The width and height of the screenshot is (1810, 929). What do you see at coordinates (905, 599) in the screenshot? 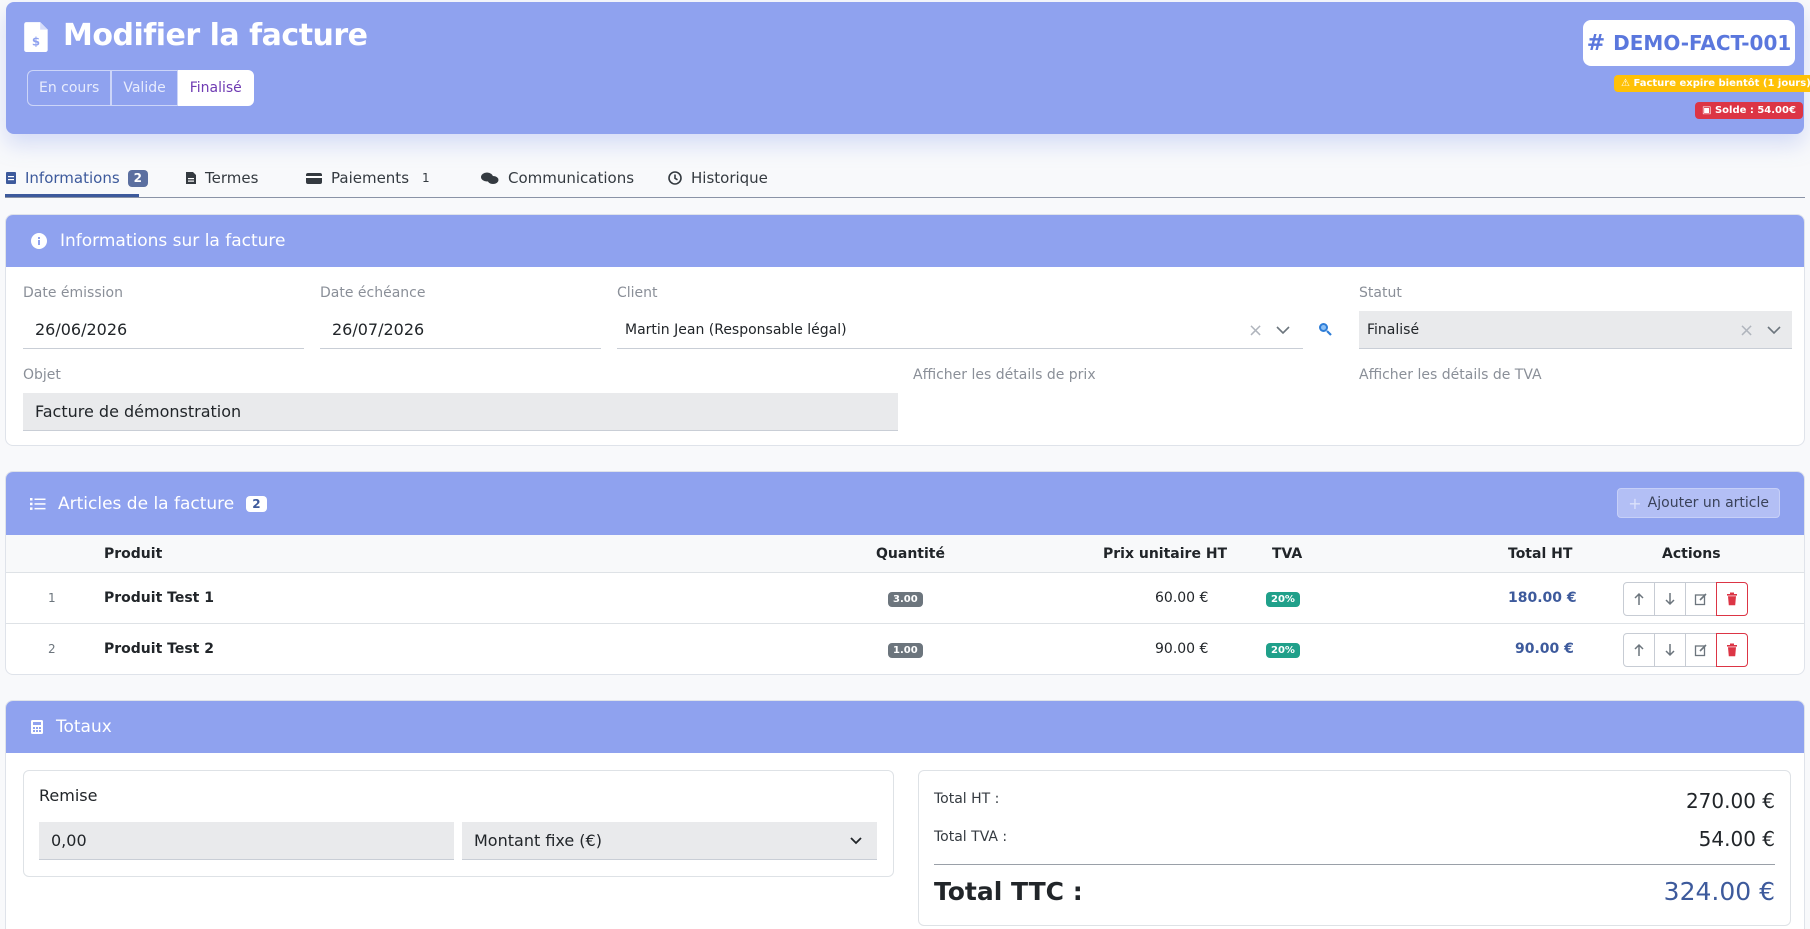
I see `quantity-badge: 3.00` at bounding box center [905, 599].